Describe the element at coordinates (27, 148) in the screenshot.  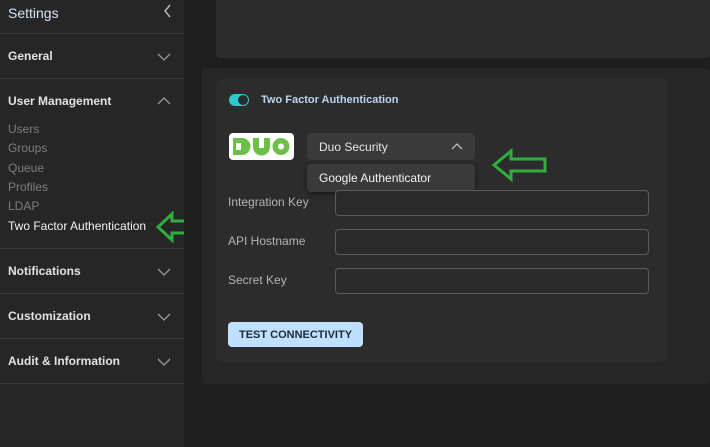
I see `sidebar-item-groups: Groups` at that location.